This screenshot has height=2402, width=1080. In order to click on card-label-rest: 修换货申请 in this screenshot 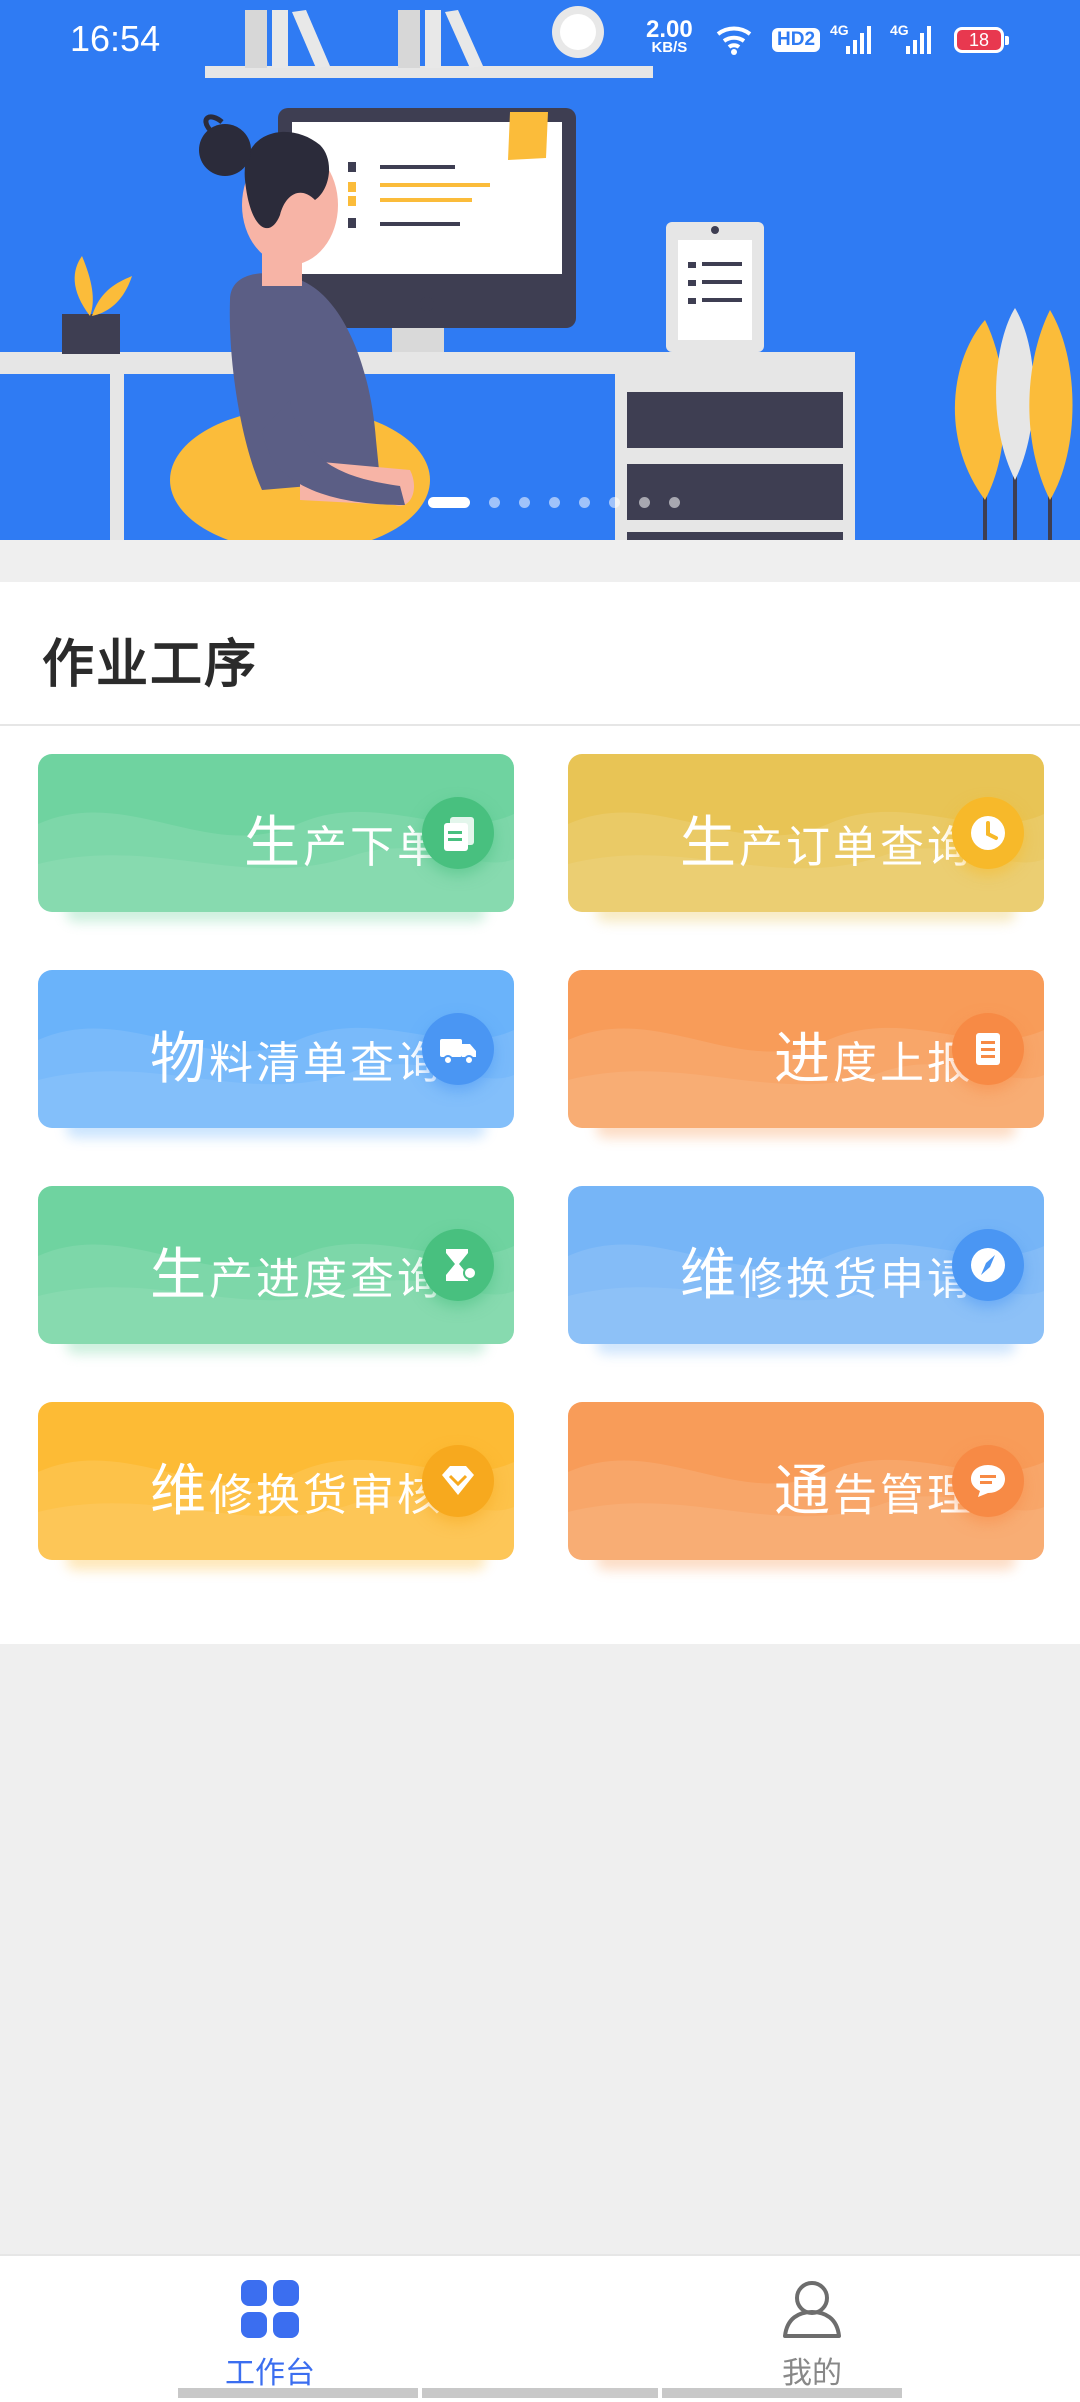, I will do `click(856, 1279)`.